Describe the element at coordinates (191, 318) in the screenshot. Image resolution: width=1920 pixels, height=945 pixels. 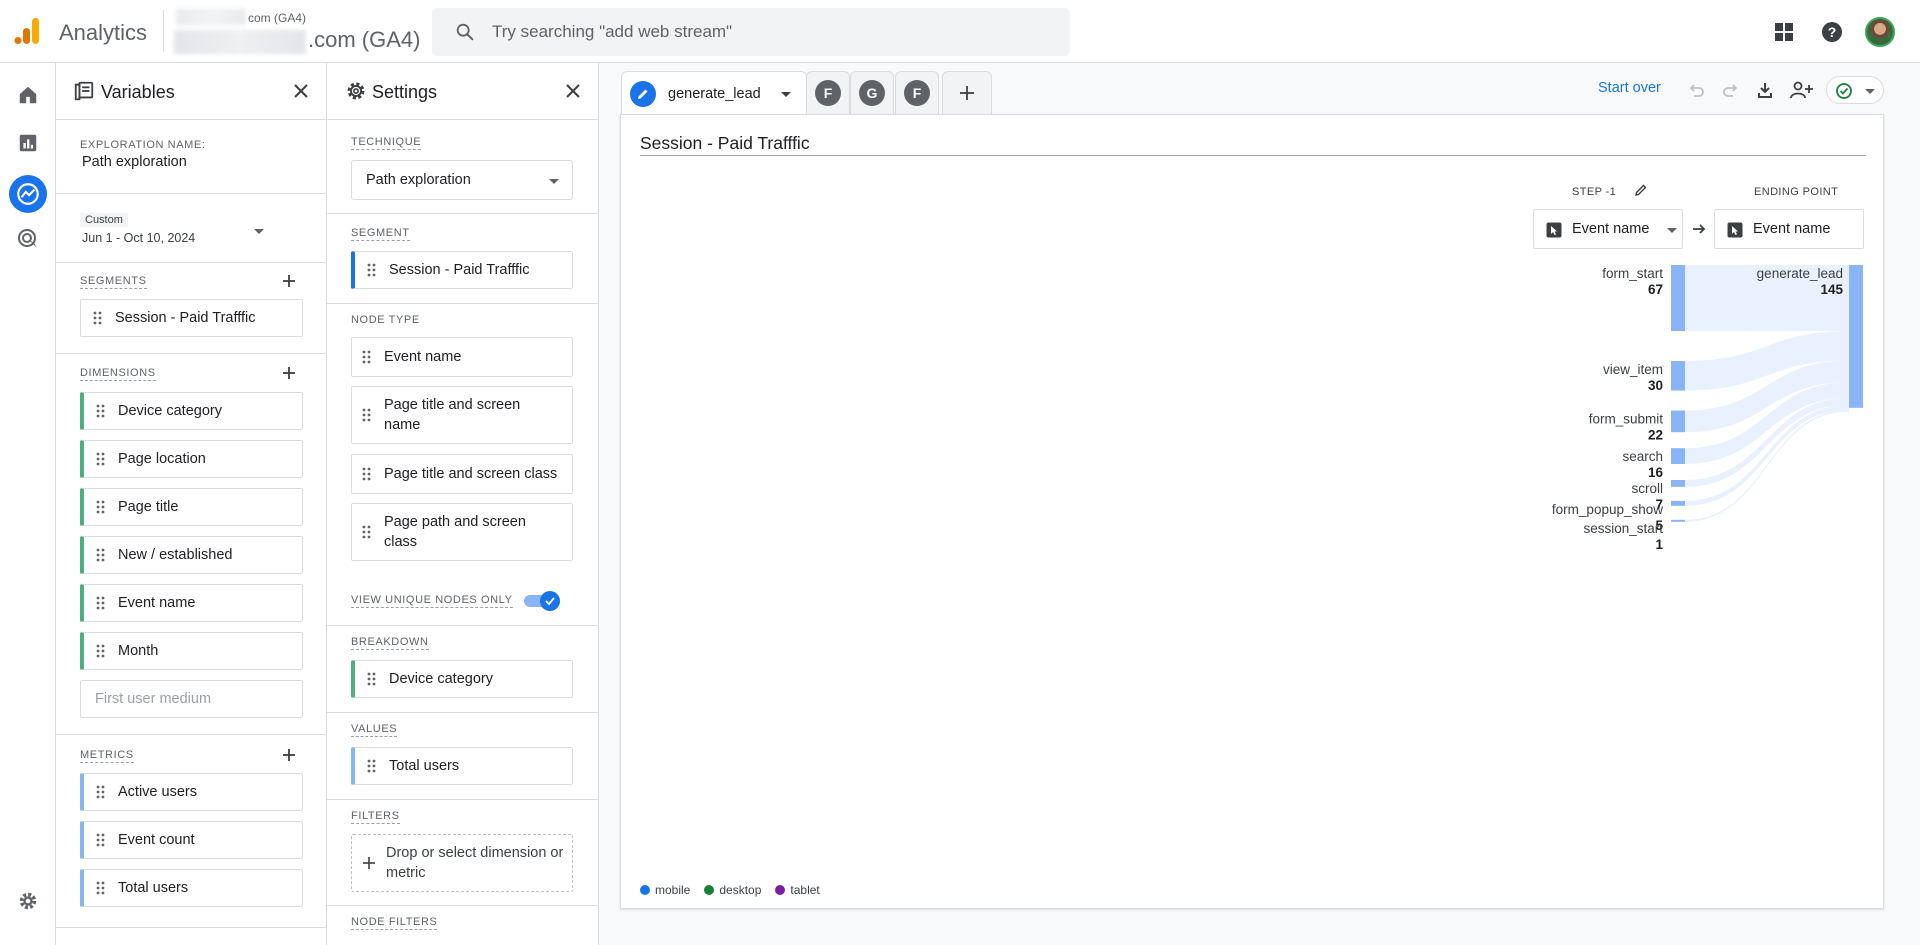
I see `segment-chip: Session - Paid Trafffic` at that location.